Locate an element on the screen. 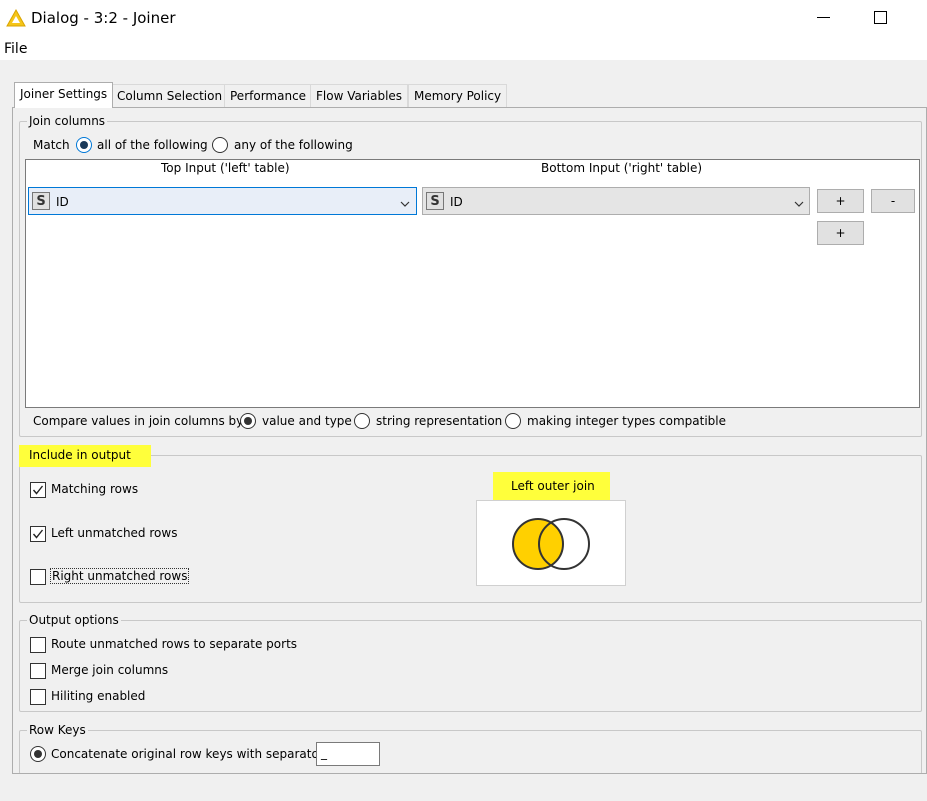  compare-string-label: string representation is located at coordinates (439, 421).